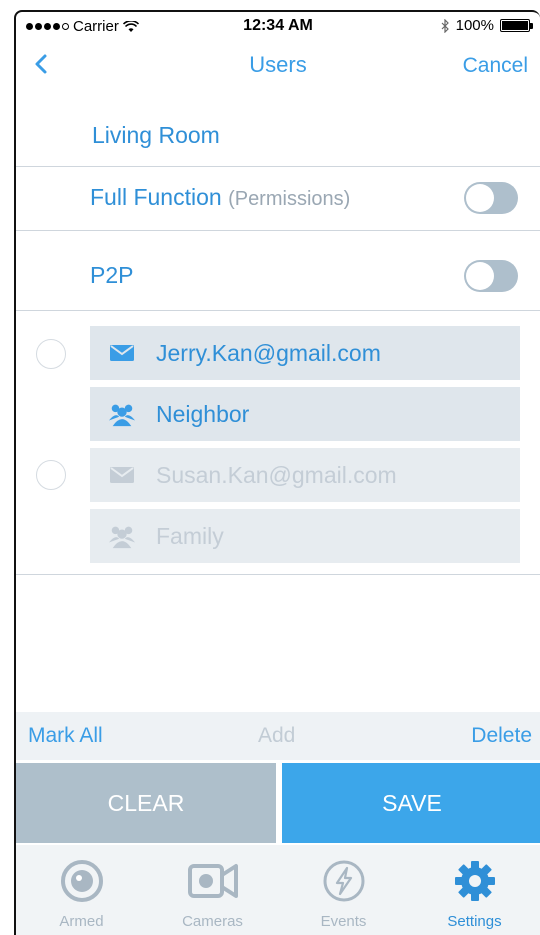 This screenshot has width=540, height=935. What do you see at coordinates (474, 881) in the screenshot?
I see `gear-icon` at bounding box center [474, 881].